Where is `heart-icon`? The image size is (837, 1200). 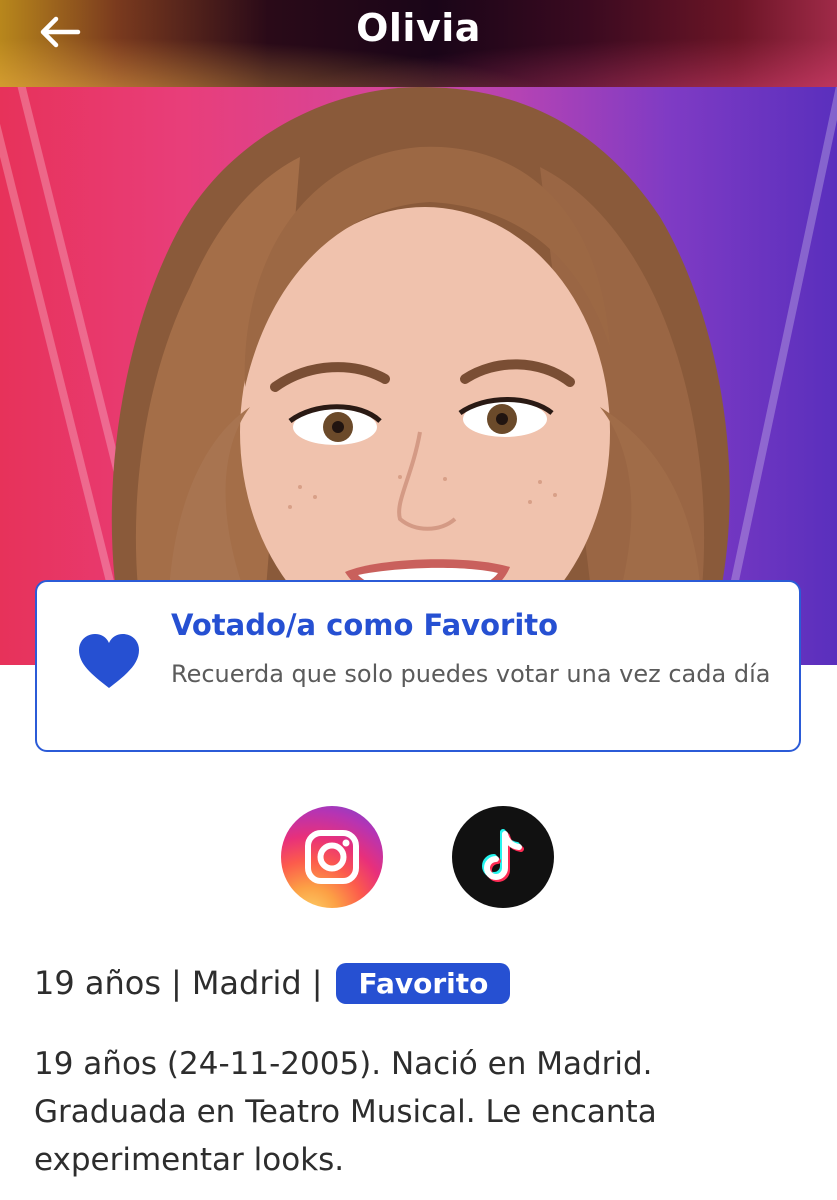 heart-icon is located at coordinates (109, 661).